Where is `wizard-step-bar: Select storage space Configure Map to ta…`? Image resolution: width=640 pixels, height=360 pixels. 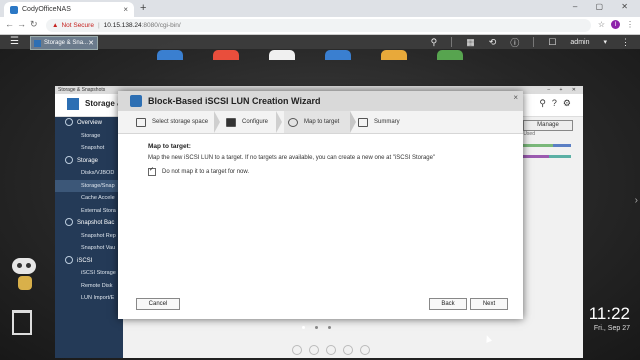 wizard-step-bar: Select storage space Configure Map to ta… is located at coordinates (320, 122).